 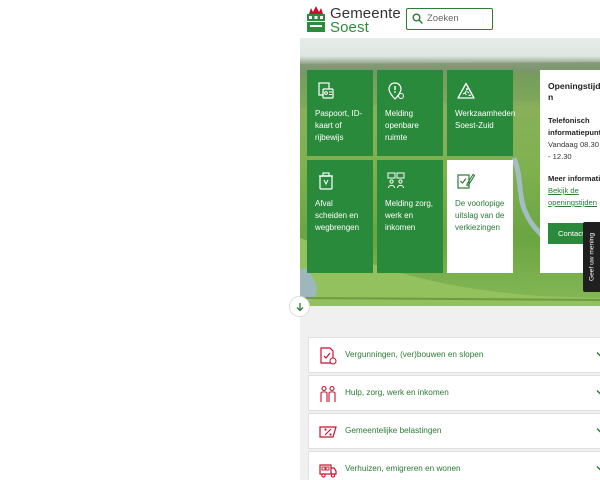 What do you see at coordinates (551, 97) in the screenshot?
I see `opening-hours-title-cont: n` at bounding box center [551, 97].